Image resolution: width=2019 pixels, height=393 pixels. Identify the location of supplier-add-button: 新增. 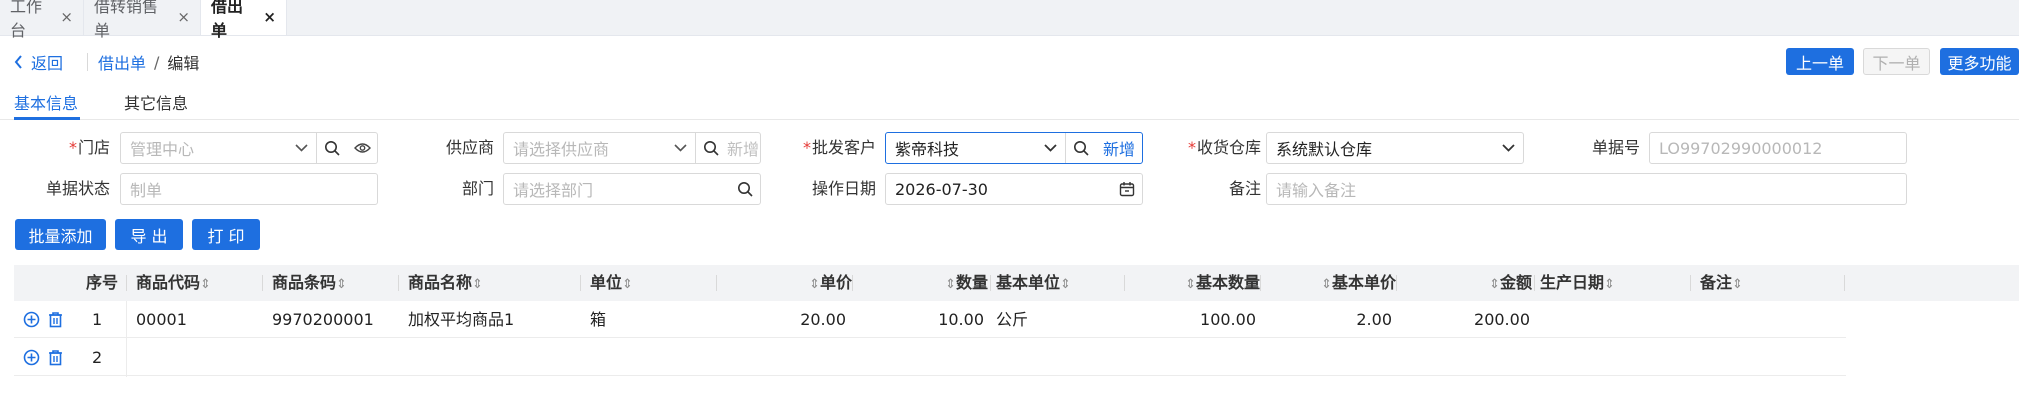
(743, 148).